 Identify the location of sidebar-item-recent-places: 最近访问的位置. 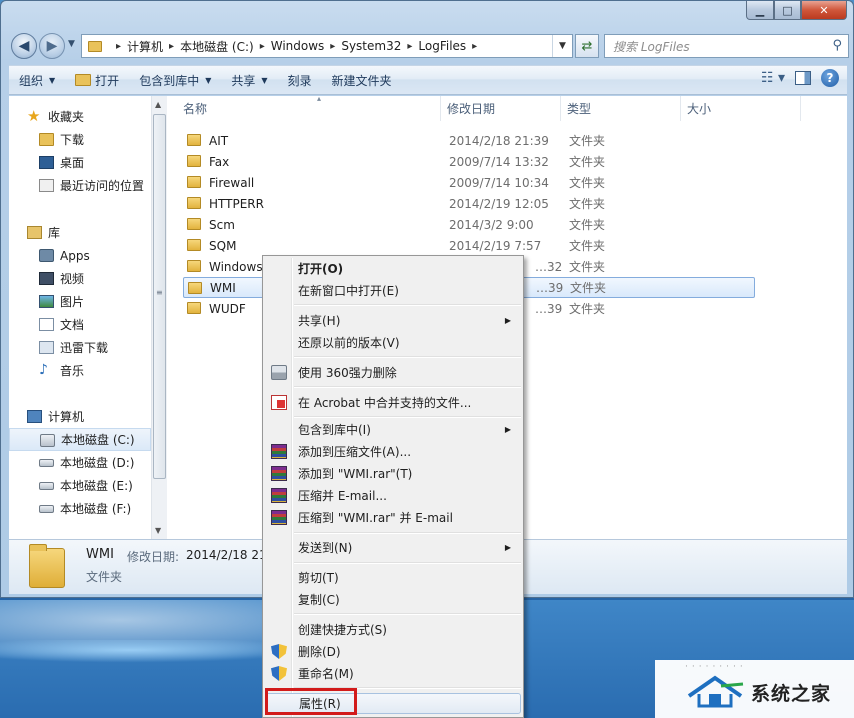
(80, 185).